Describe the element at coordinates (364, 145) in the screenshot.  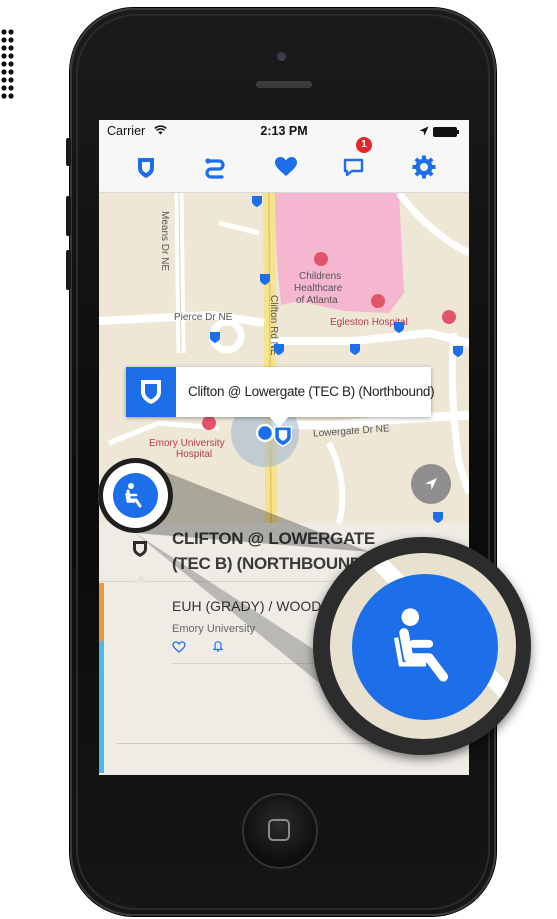
I see `message-badge: 1` at that location.